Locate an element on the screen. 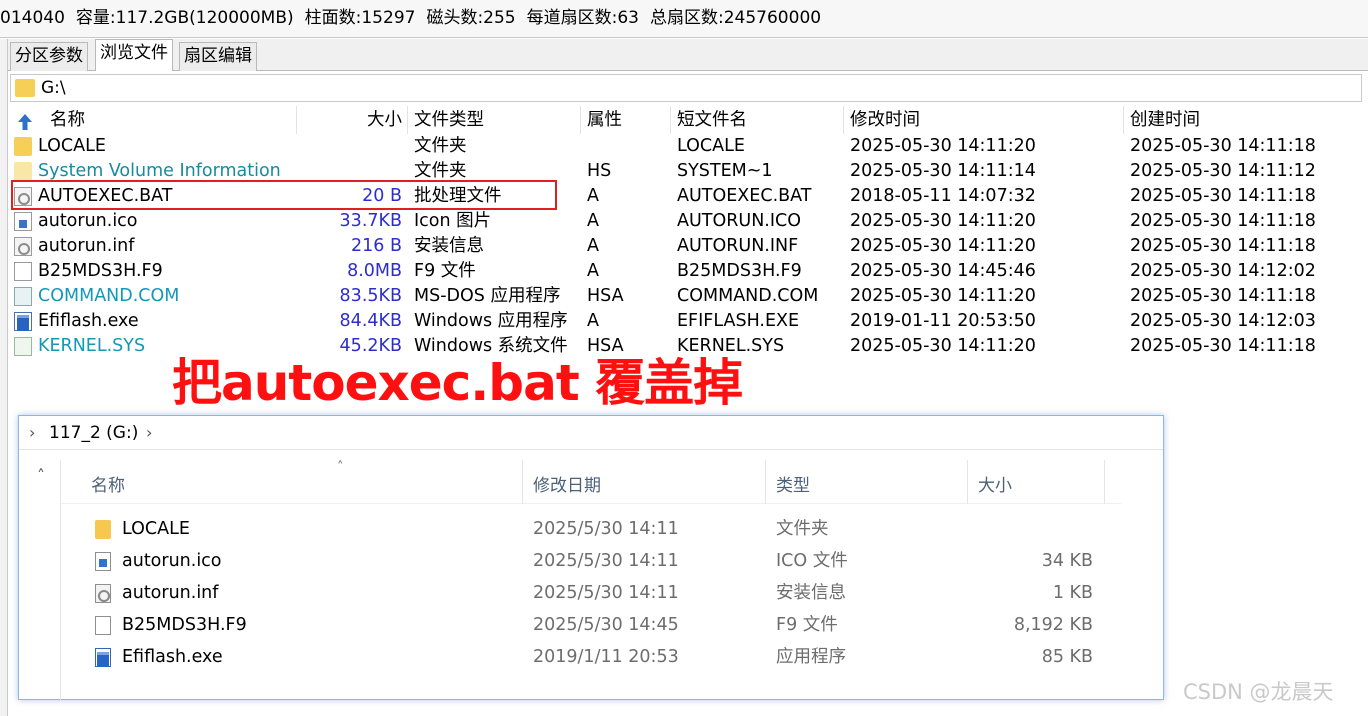 The image size is (1368, 716). hidden-folder-icon is located at coordinates (23, 171).